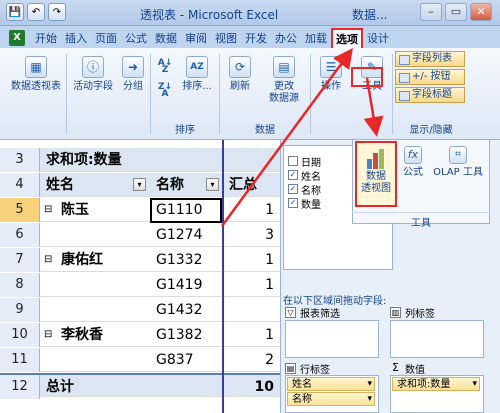  I want to click on report-filter-dropzone, so click(332, 339).